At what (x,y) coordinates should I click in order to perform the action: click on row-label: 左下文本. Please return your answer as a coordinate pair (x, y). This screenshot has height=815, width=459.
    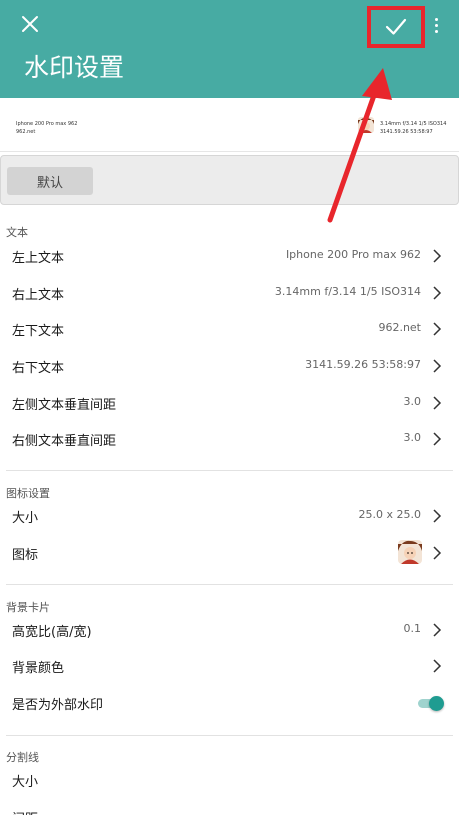
    Looking at the image, I should click on (38, 331).